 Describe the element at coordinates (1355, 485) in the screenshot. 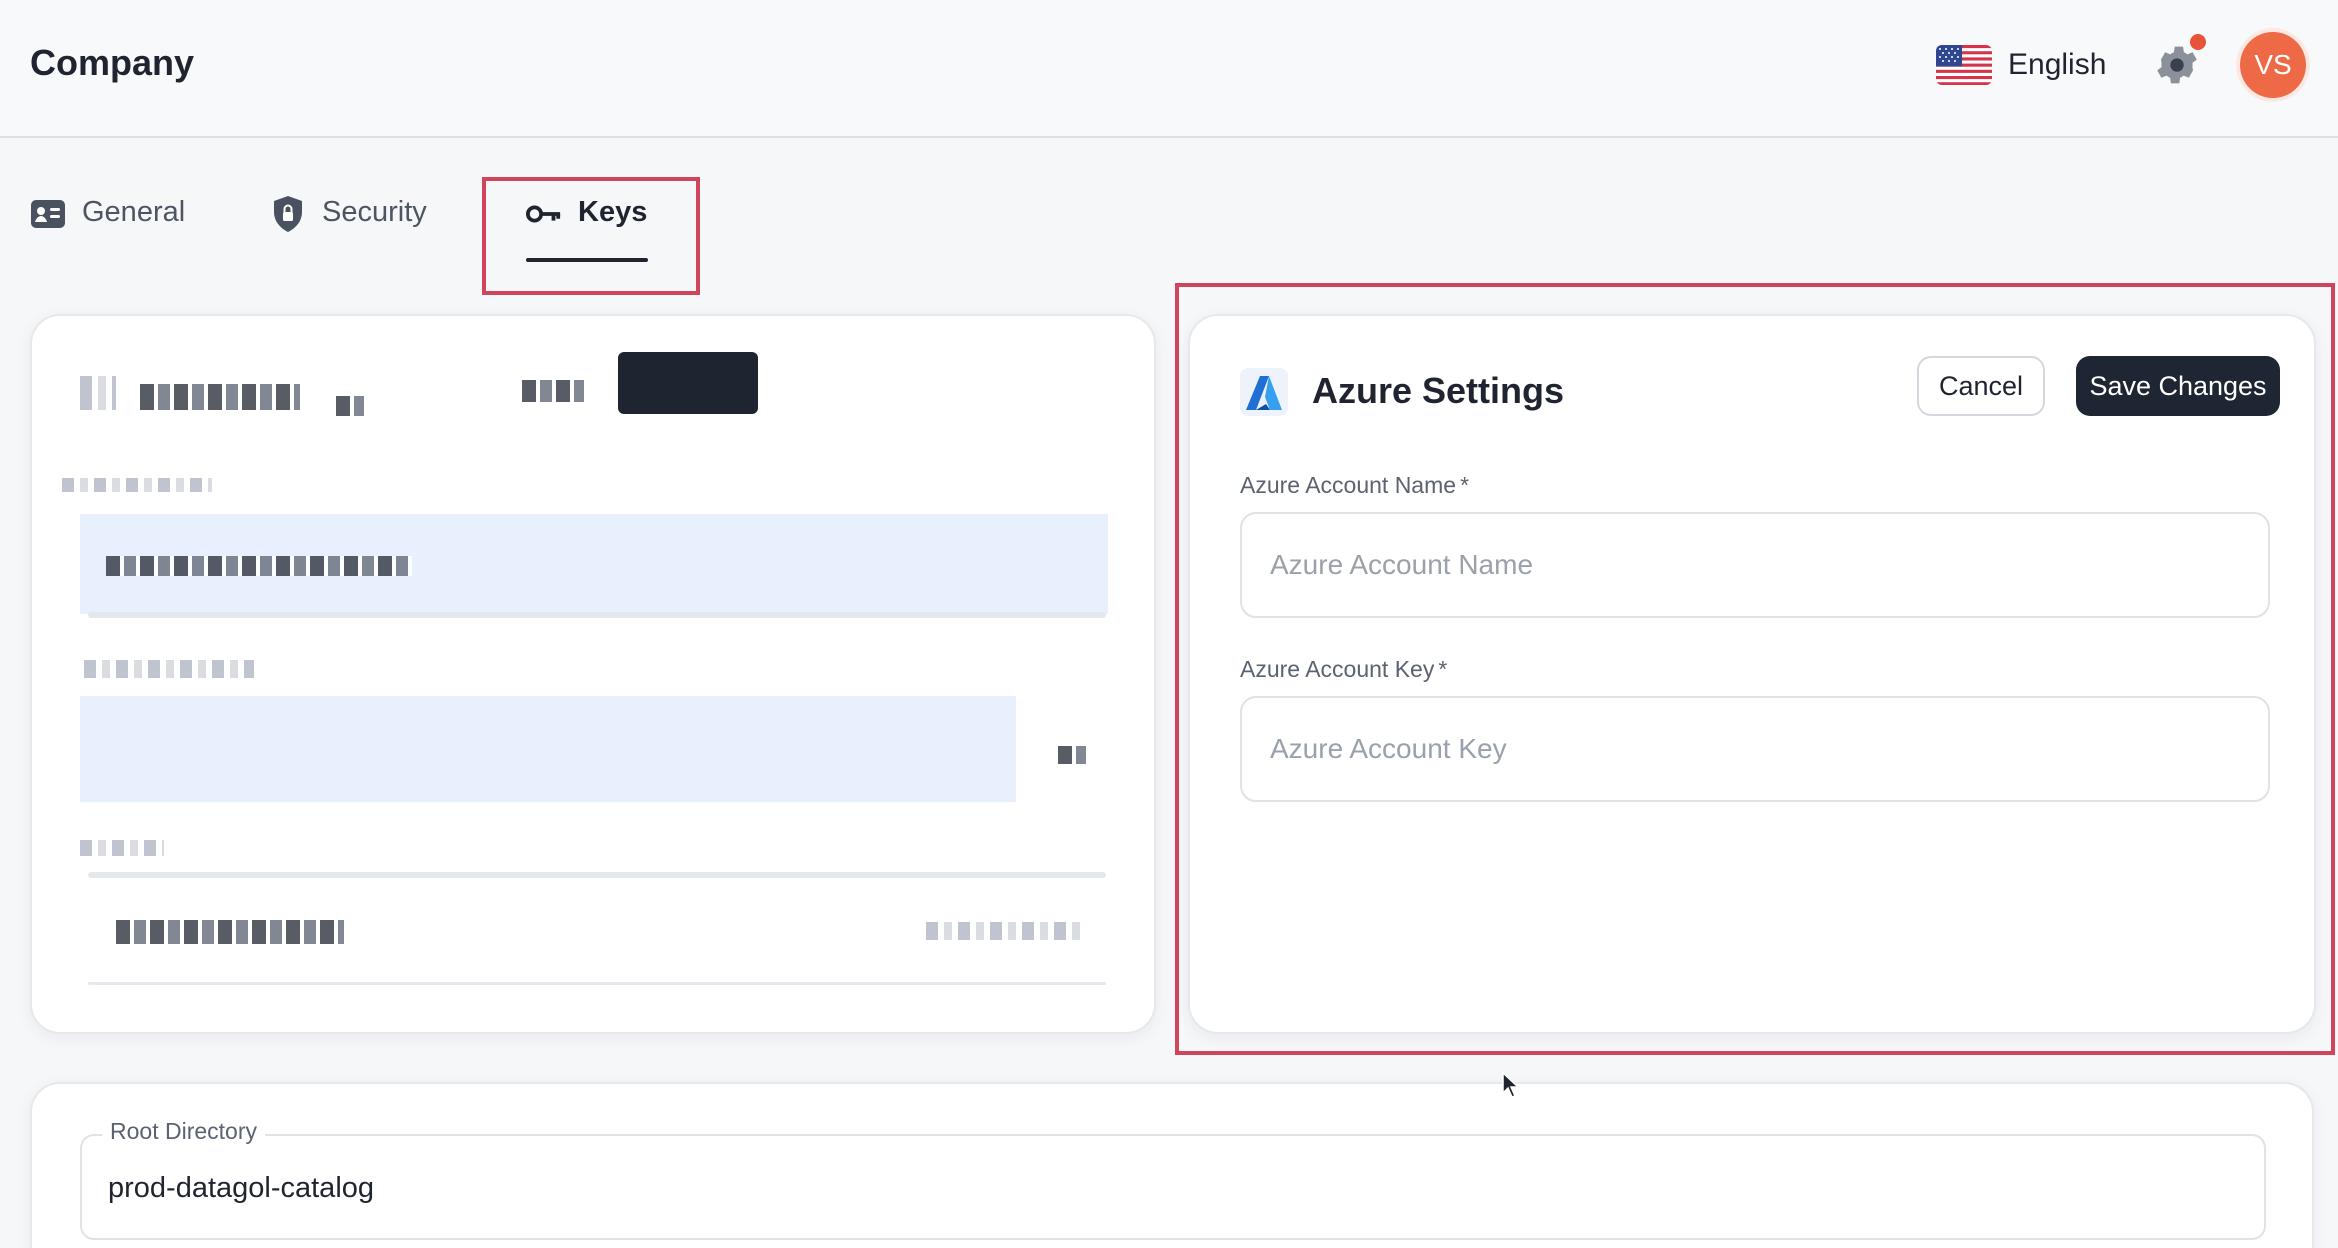

I see `azure-account-name-label: Azure Account Name *` at that location.